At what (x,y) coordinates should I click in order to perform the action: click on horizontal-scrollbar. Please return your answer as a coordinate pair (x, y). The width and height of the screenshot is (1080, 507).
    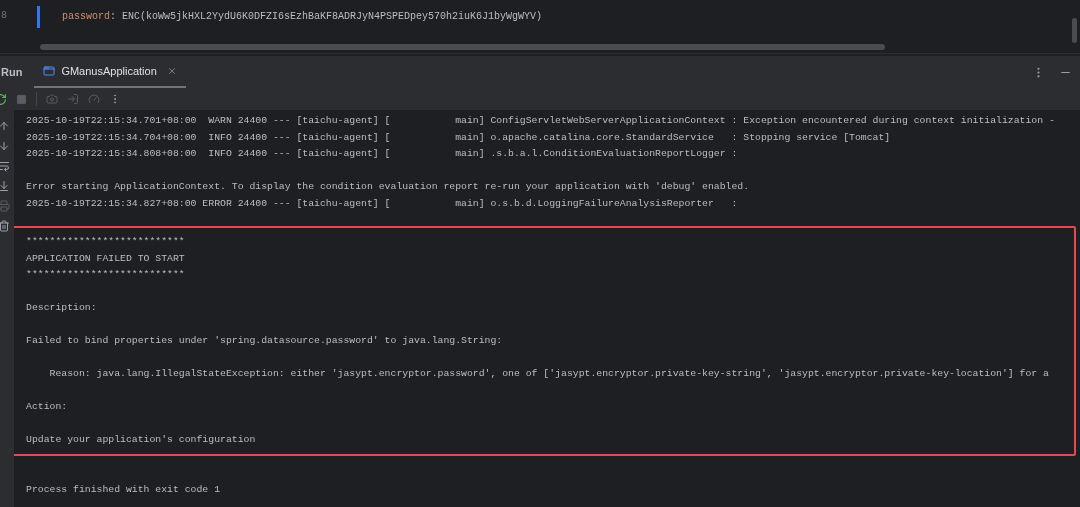
    Looking at the image, I should click on (462, 47).